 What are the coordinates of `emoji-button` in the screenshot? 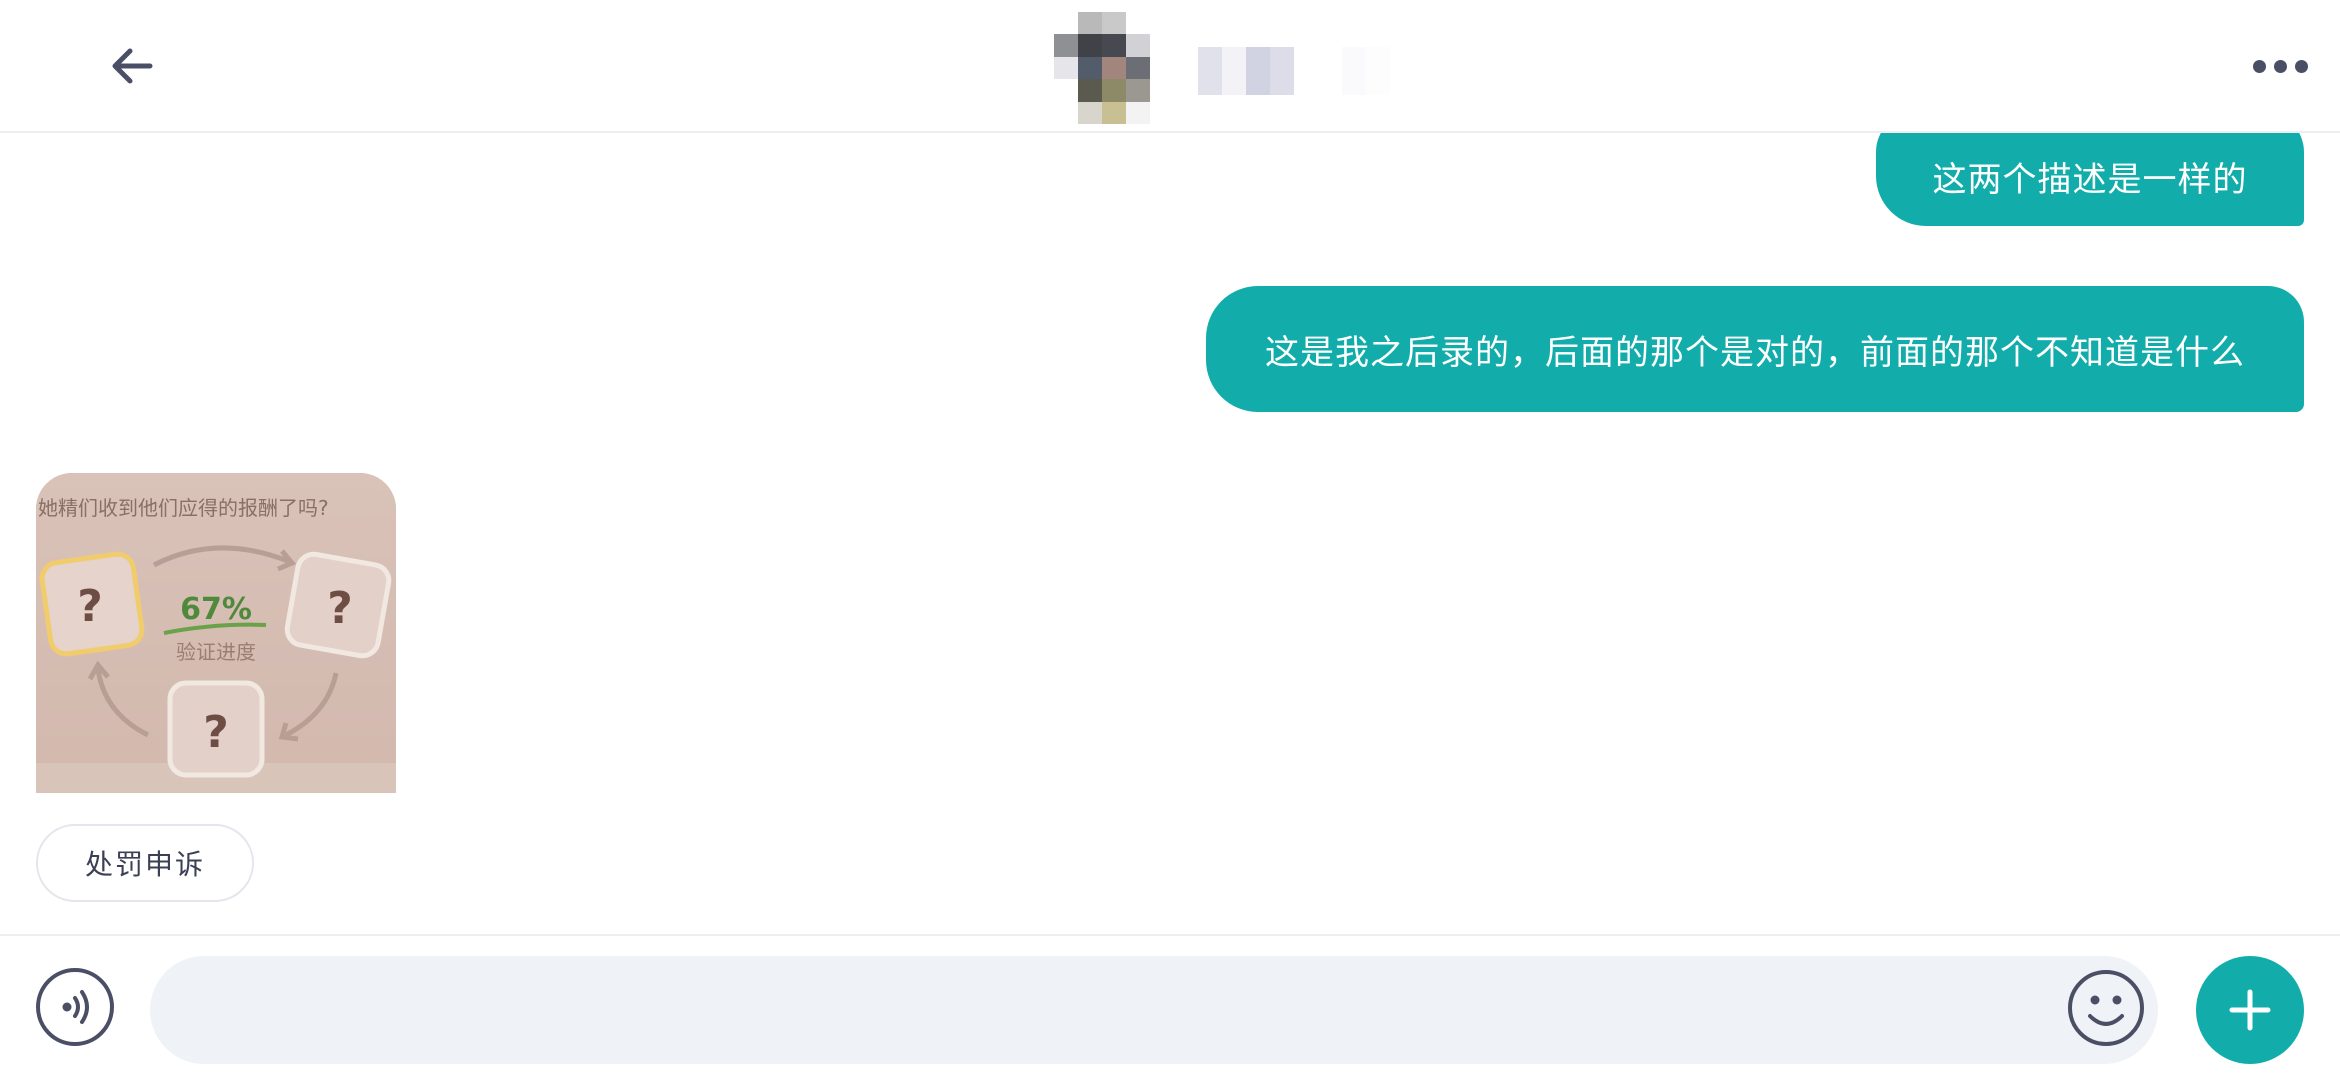 It's located at (2106, 1008).